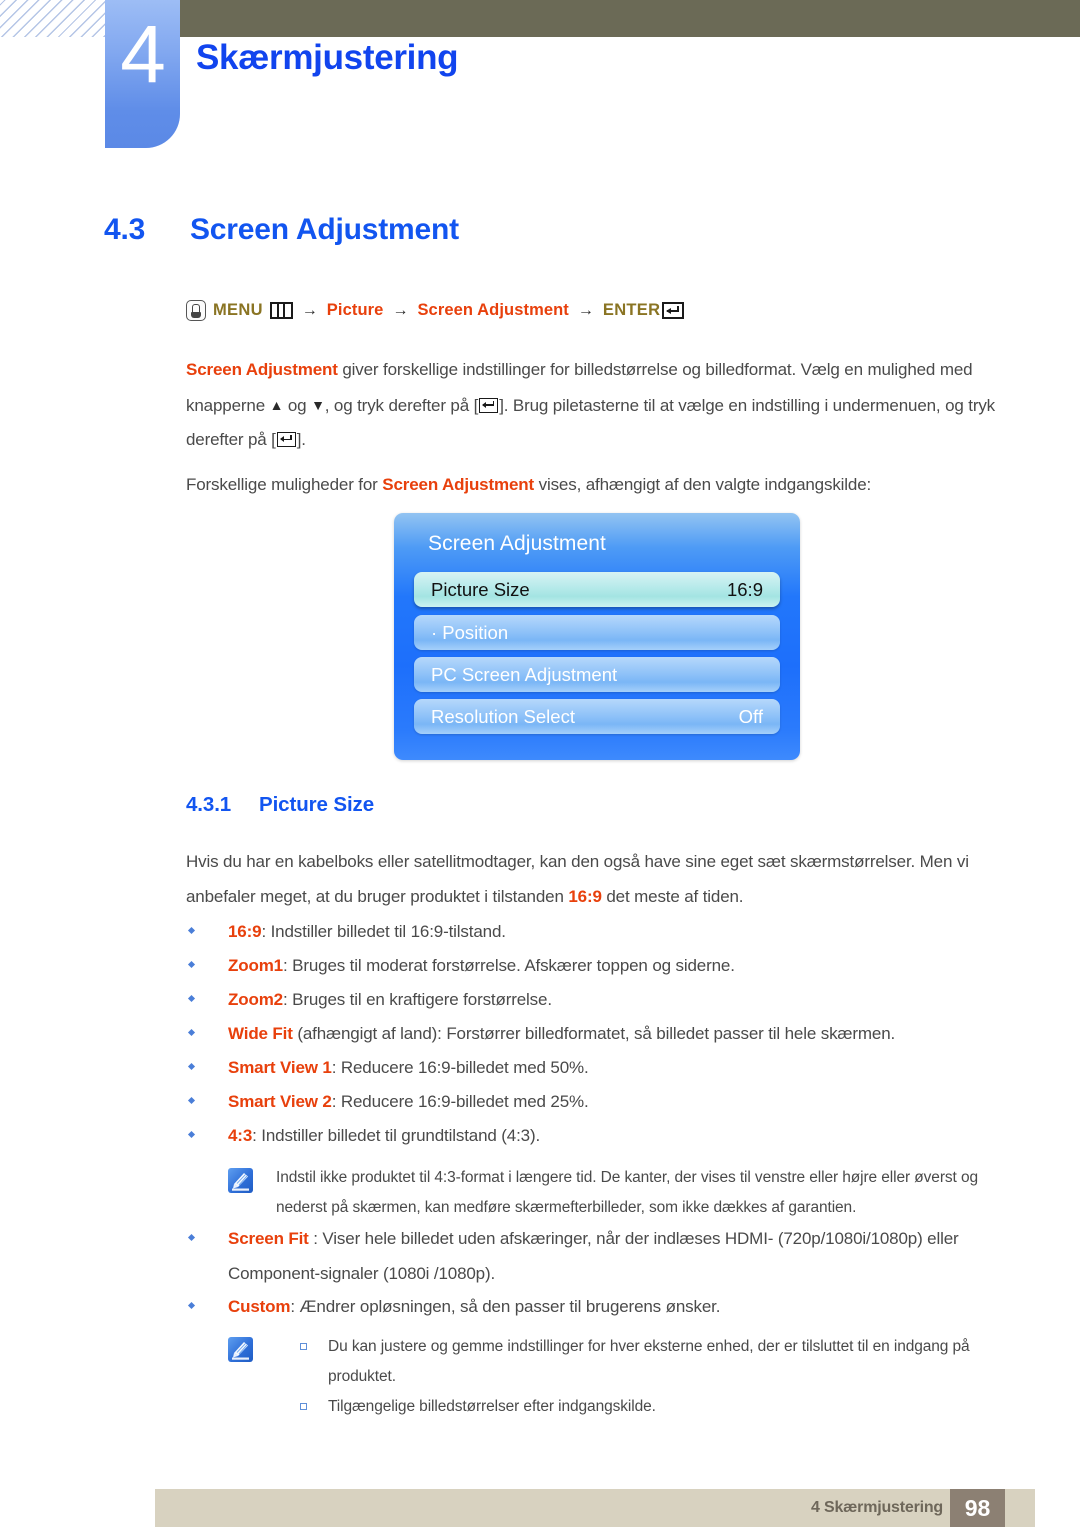 The image size is (1080, 1527). I want to click on page-number: 98, so click(977, 1507).